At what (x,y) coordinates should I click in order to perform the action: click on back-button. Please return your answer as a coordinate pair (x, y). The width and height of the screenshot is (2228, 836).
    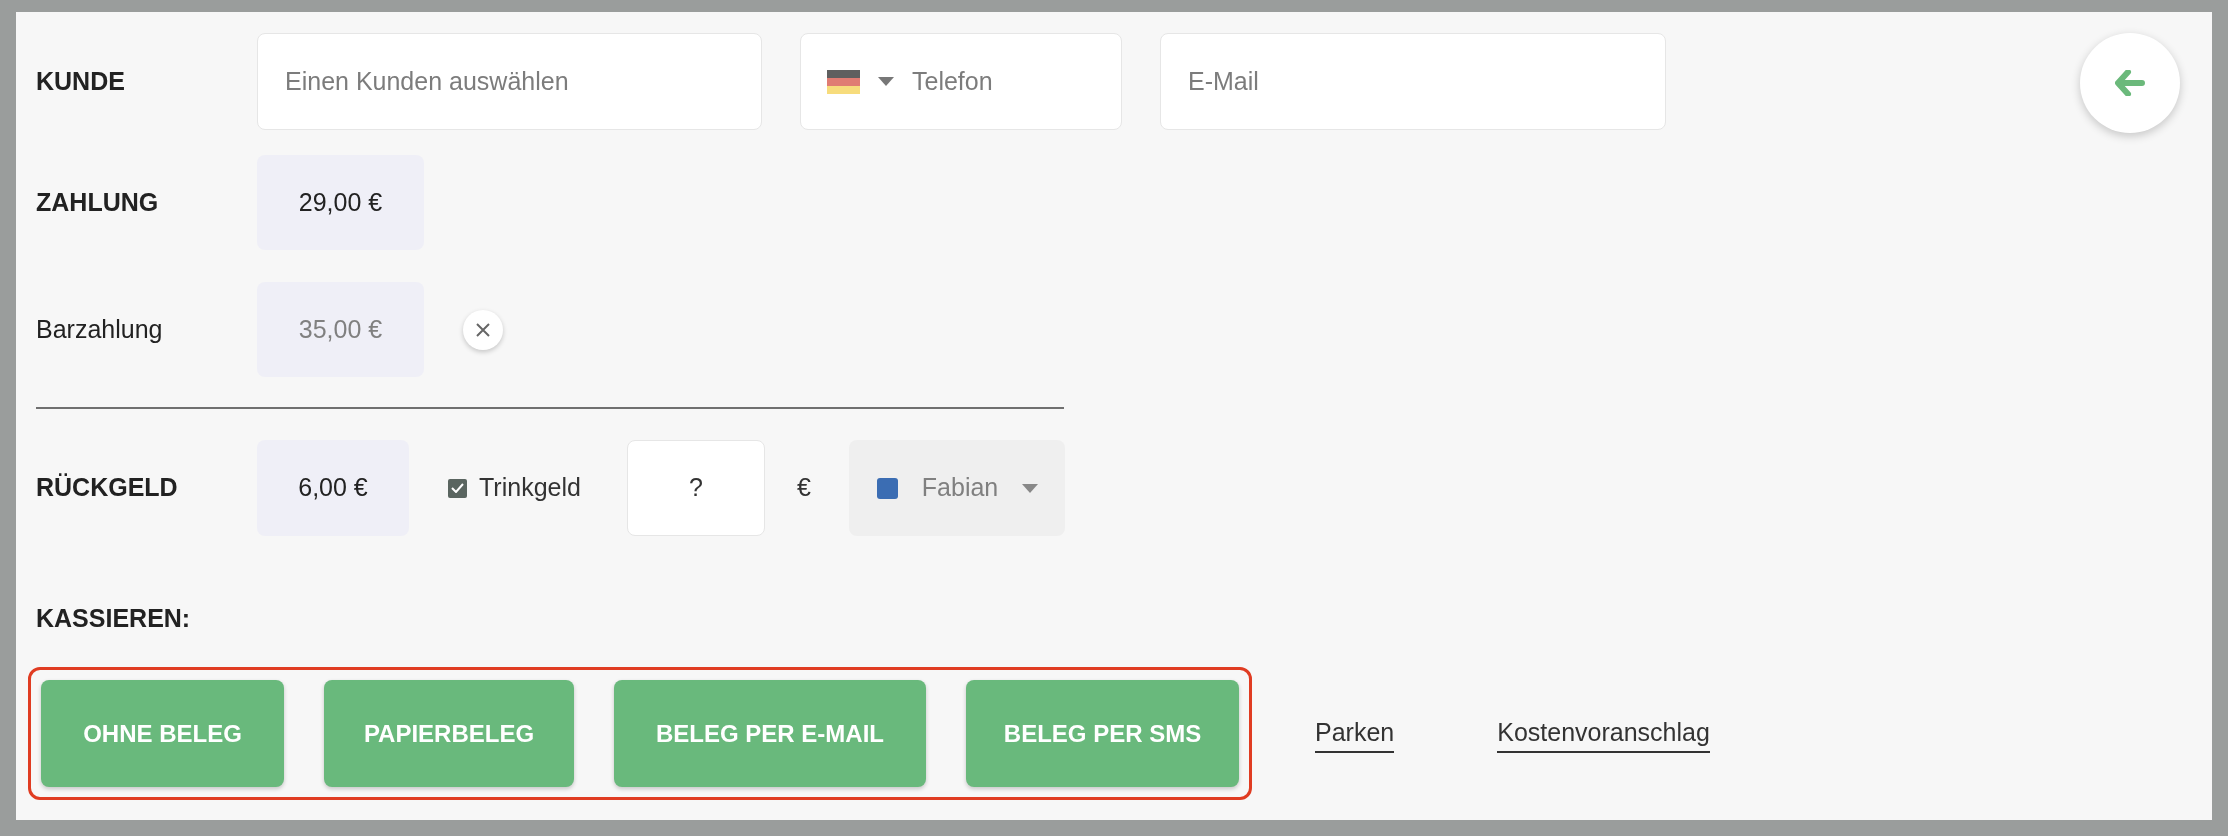
    Looking at the image, I should click on (2130, 83).